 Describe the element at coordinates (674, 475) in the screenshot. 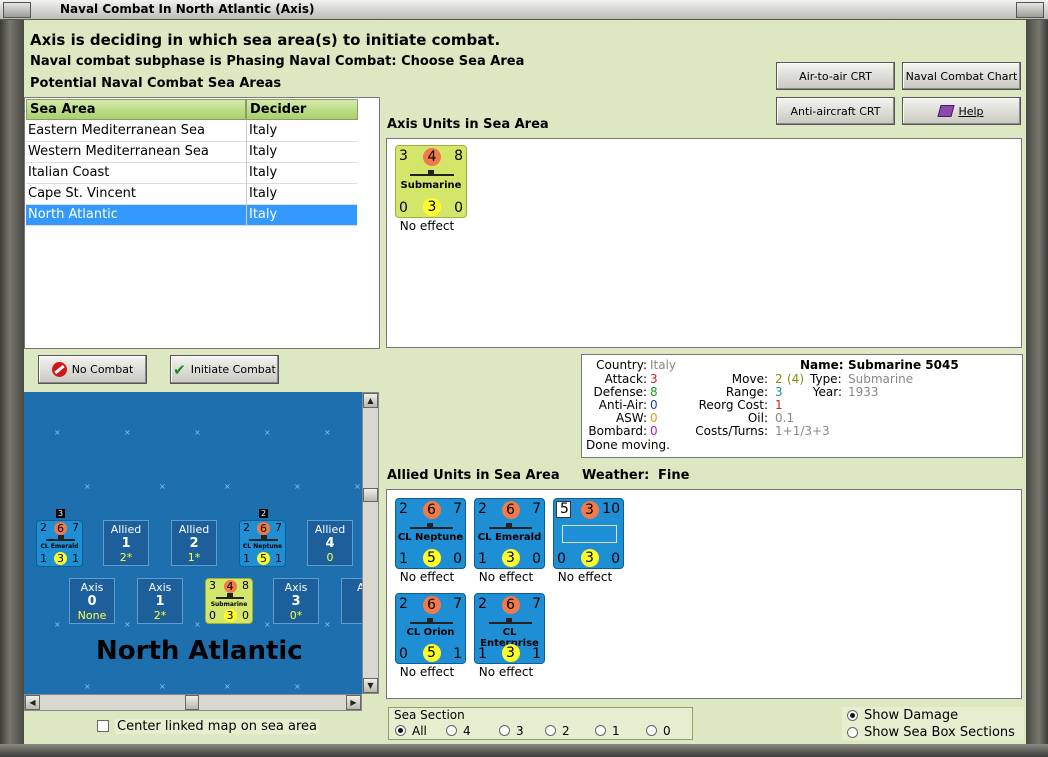

I see `weather-value: Fine` at that location.